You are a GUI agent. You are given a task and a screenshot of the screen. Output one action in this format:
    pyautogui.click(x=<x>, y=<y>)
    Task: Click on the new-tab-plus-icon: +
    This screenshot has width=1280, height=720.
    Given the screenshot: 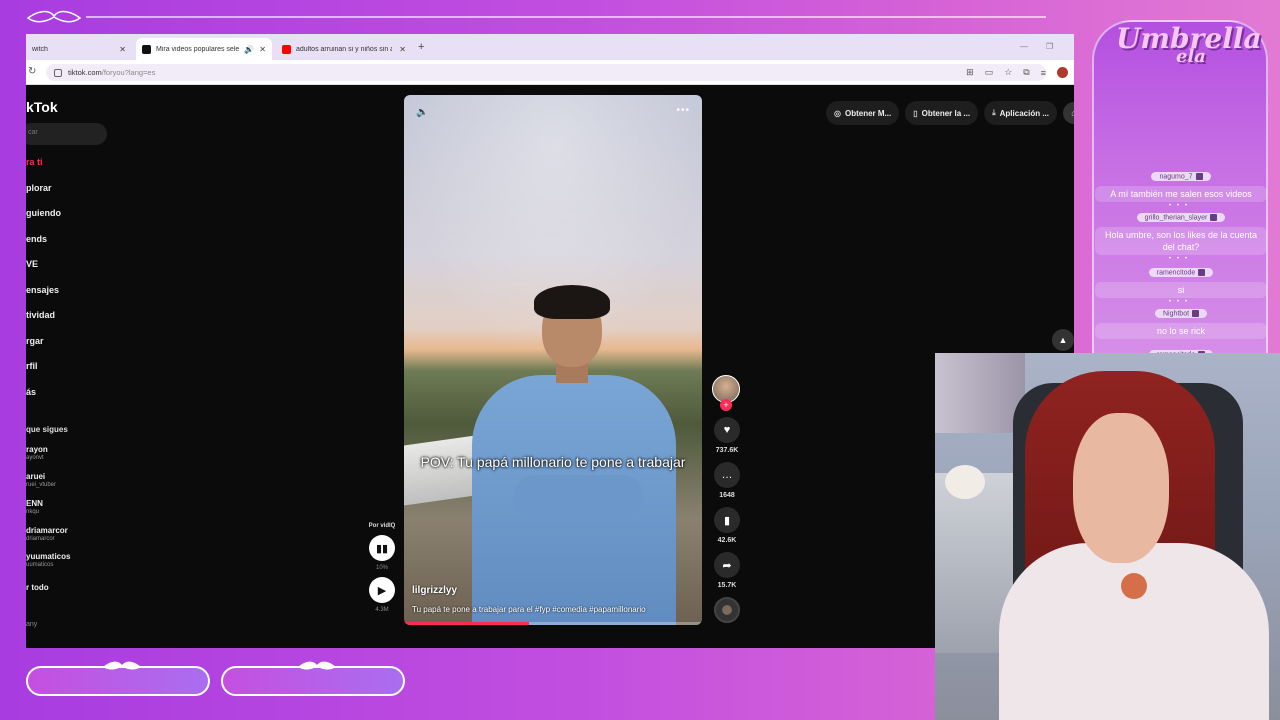 What is the action you would take?
    pyautogui.click(x=421, y=47)
    